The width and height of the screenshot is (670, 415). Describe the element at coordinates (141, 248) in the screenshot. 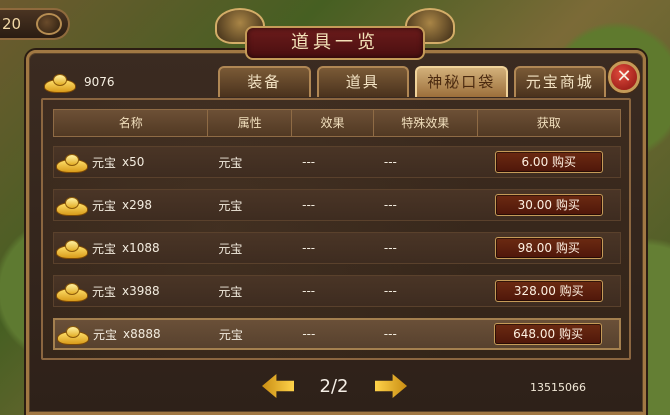

I see `item-quantity: x1088` at that location.